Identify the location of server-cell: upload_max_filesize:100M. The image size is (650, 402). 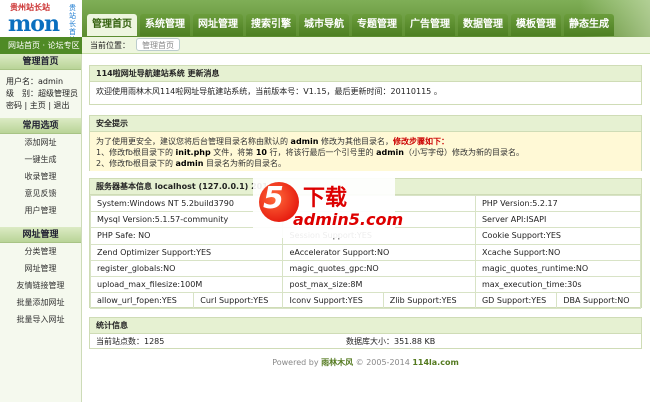
(186, 284).